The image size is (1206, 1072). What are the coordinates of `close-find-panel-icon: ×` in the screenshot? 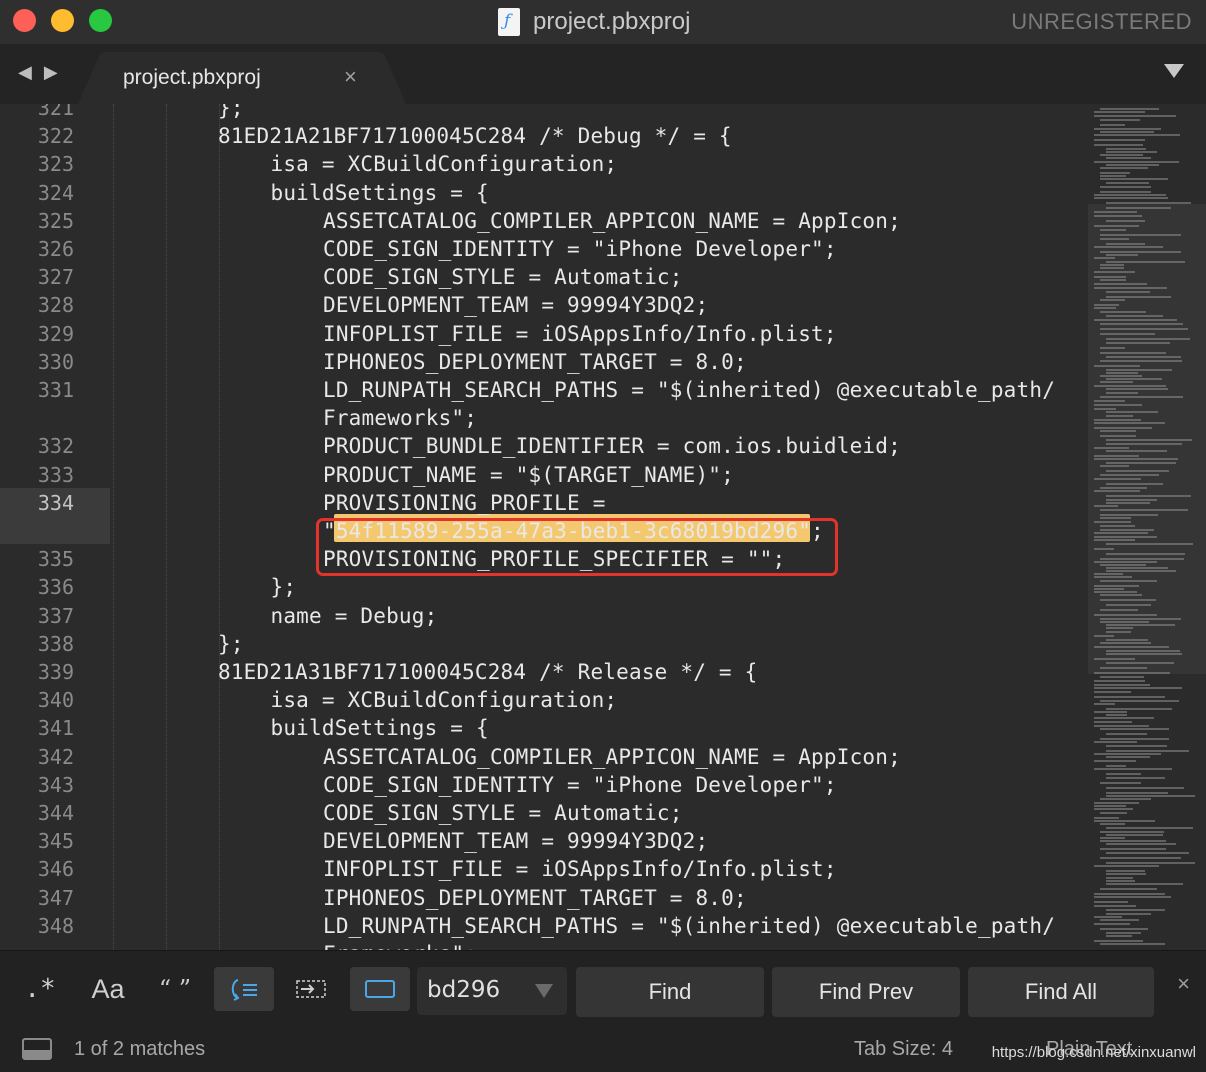 It's located at (1183, 984).